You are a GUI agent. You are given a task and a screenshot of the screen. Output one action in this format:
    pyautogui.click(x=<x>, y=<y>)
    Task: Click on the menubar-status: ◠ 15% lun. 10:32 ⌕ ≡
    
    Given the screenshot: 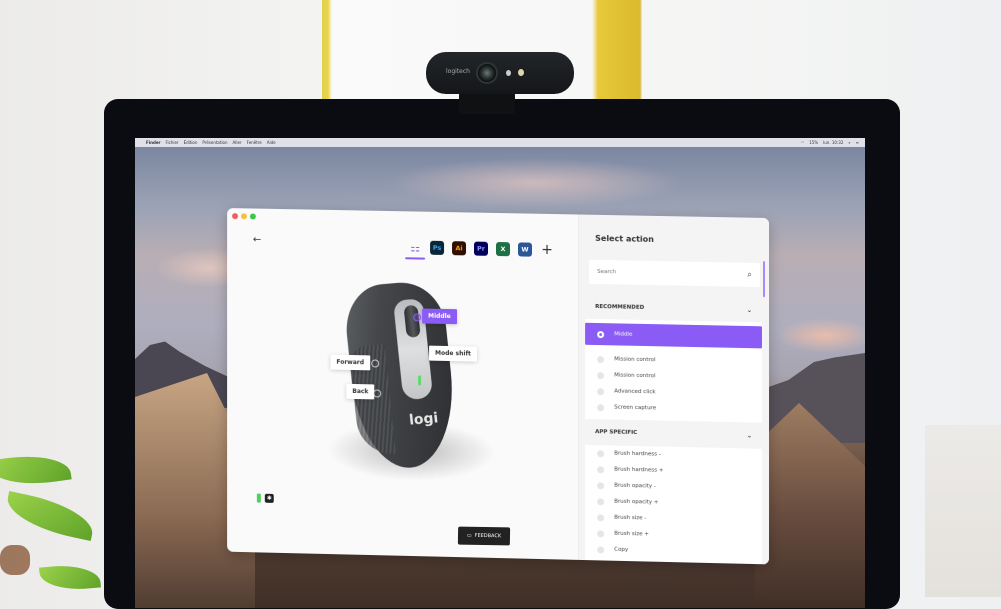 What is the action you would take?
    pyautogui.click(x=830, y=142)
    